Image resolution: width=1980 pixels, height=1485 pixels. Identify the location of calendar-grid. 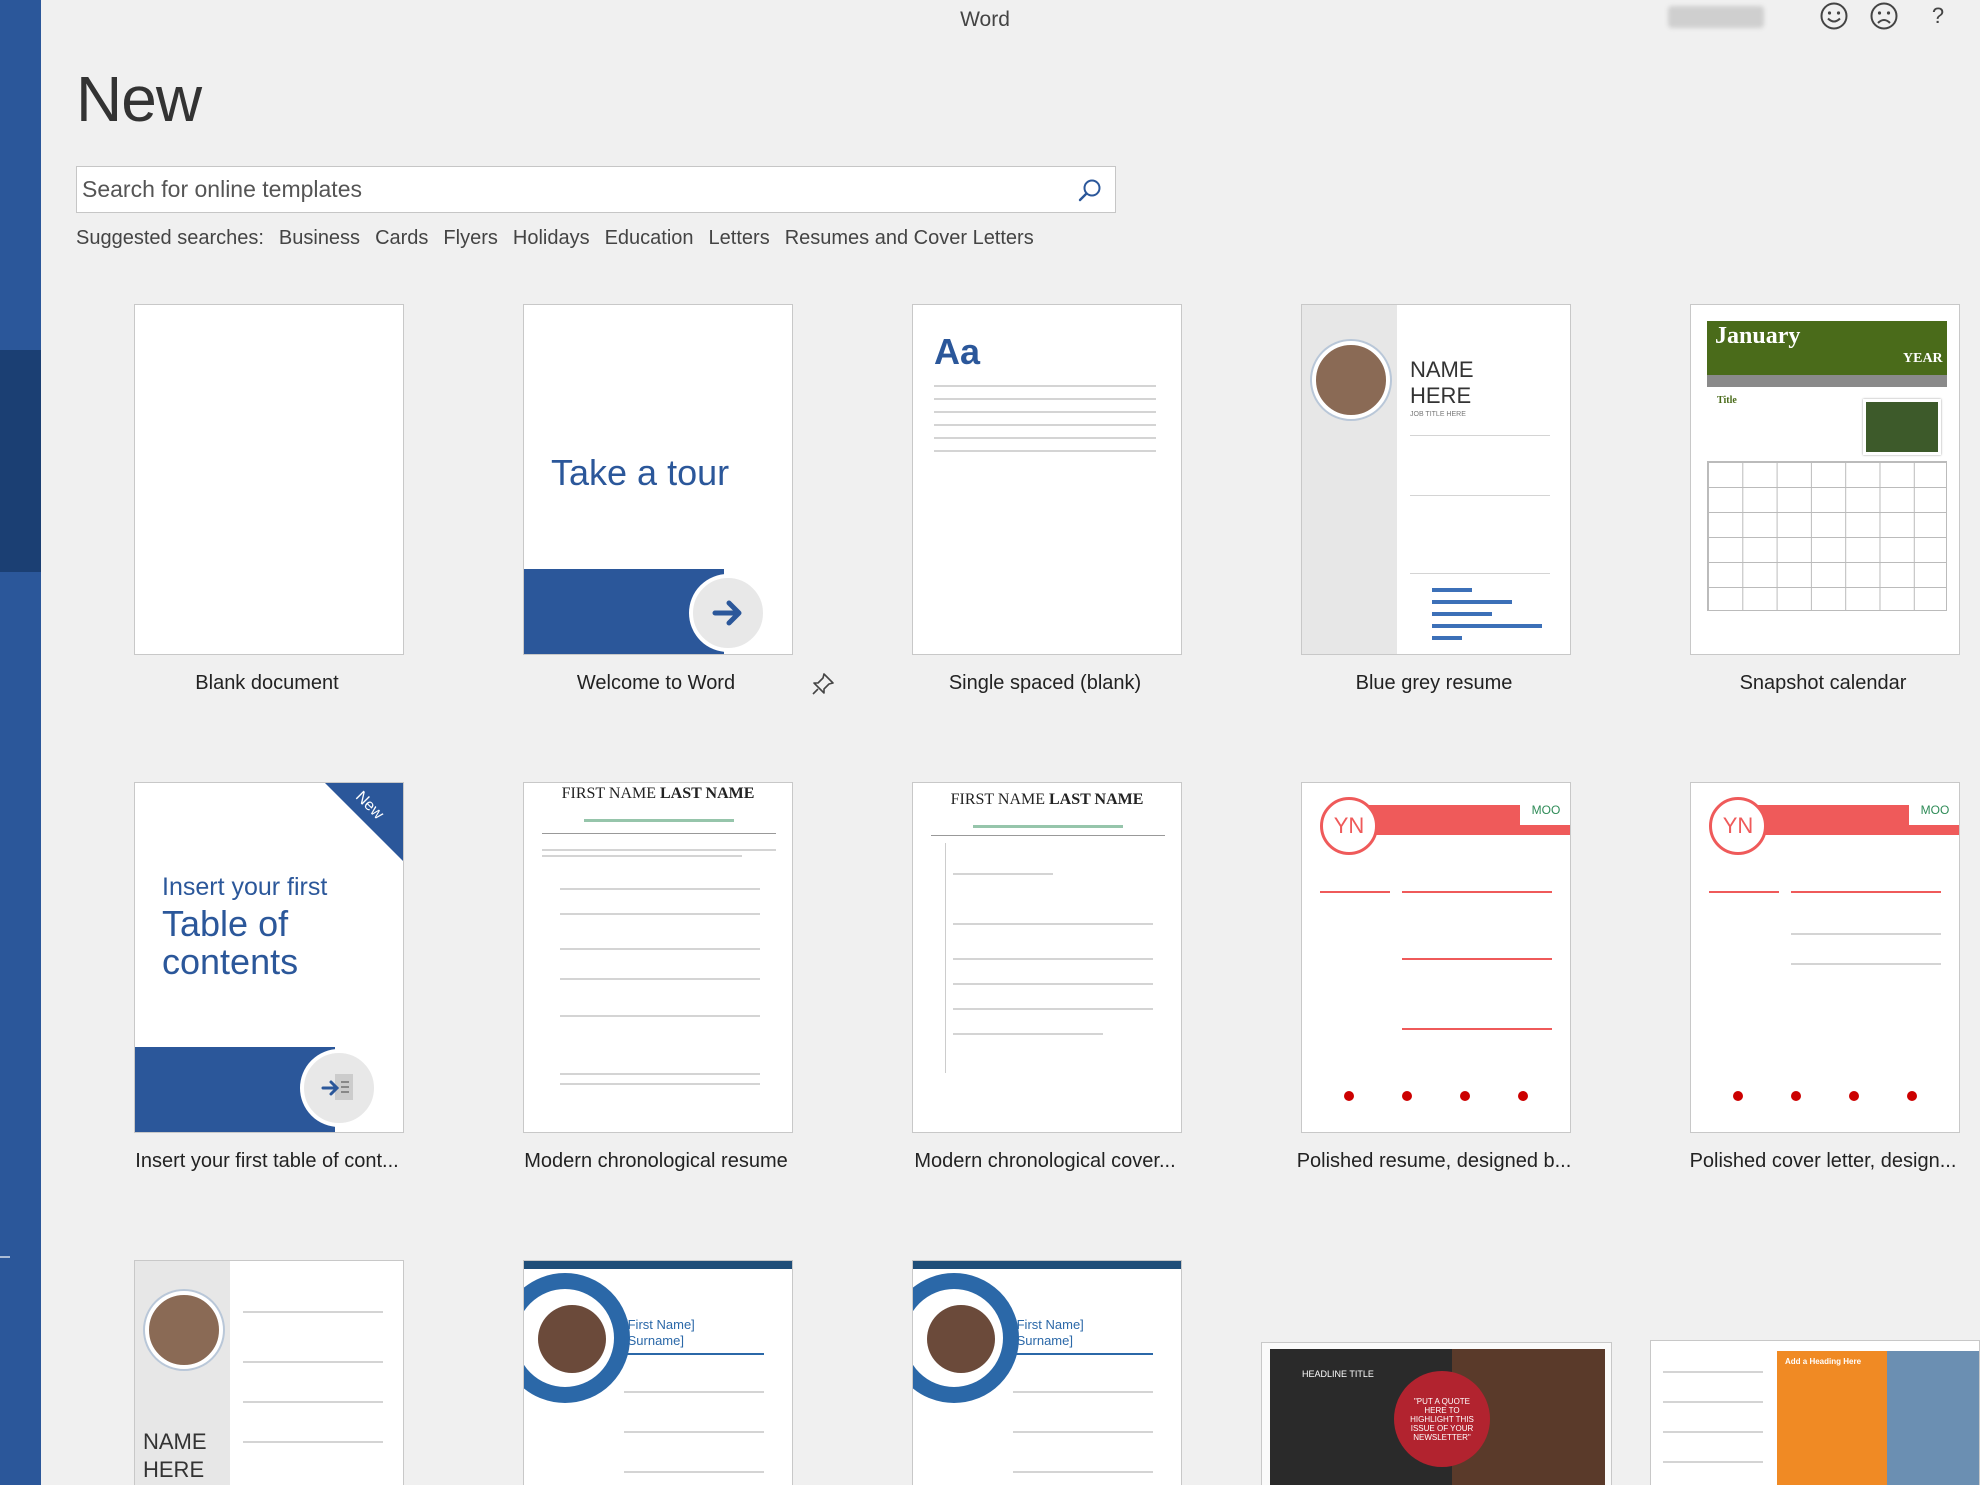
(1827, 536).